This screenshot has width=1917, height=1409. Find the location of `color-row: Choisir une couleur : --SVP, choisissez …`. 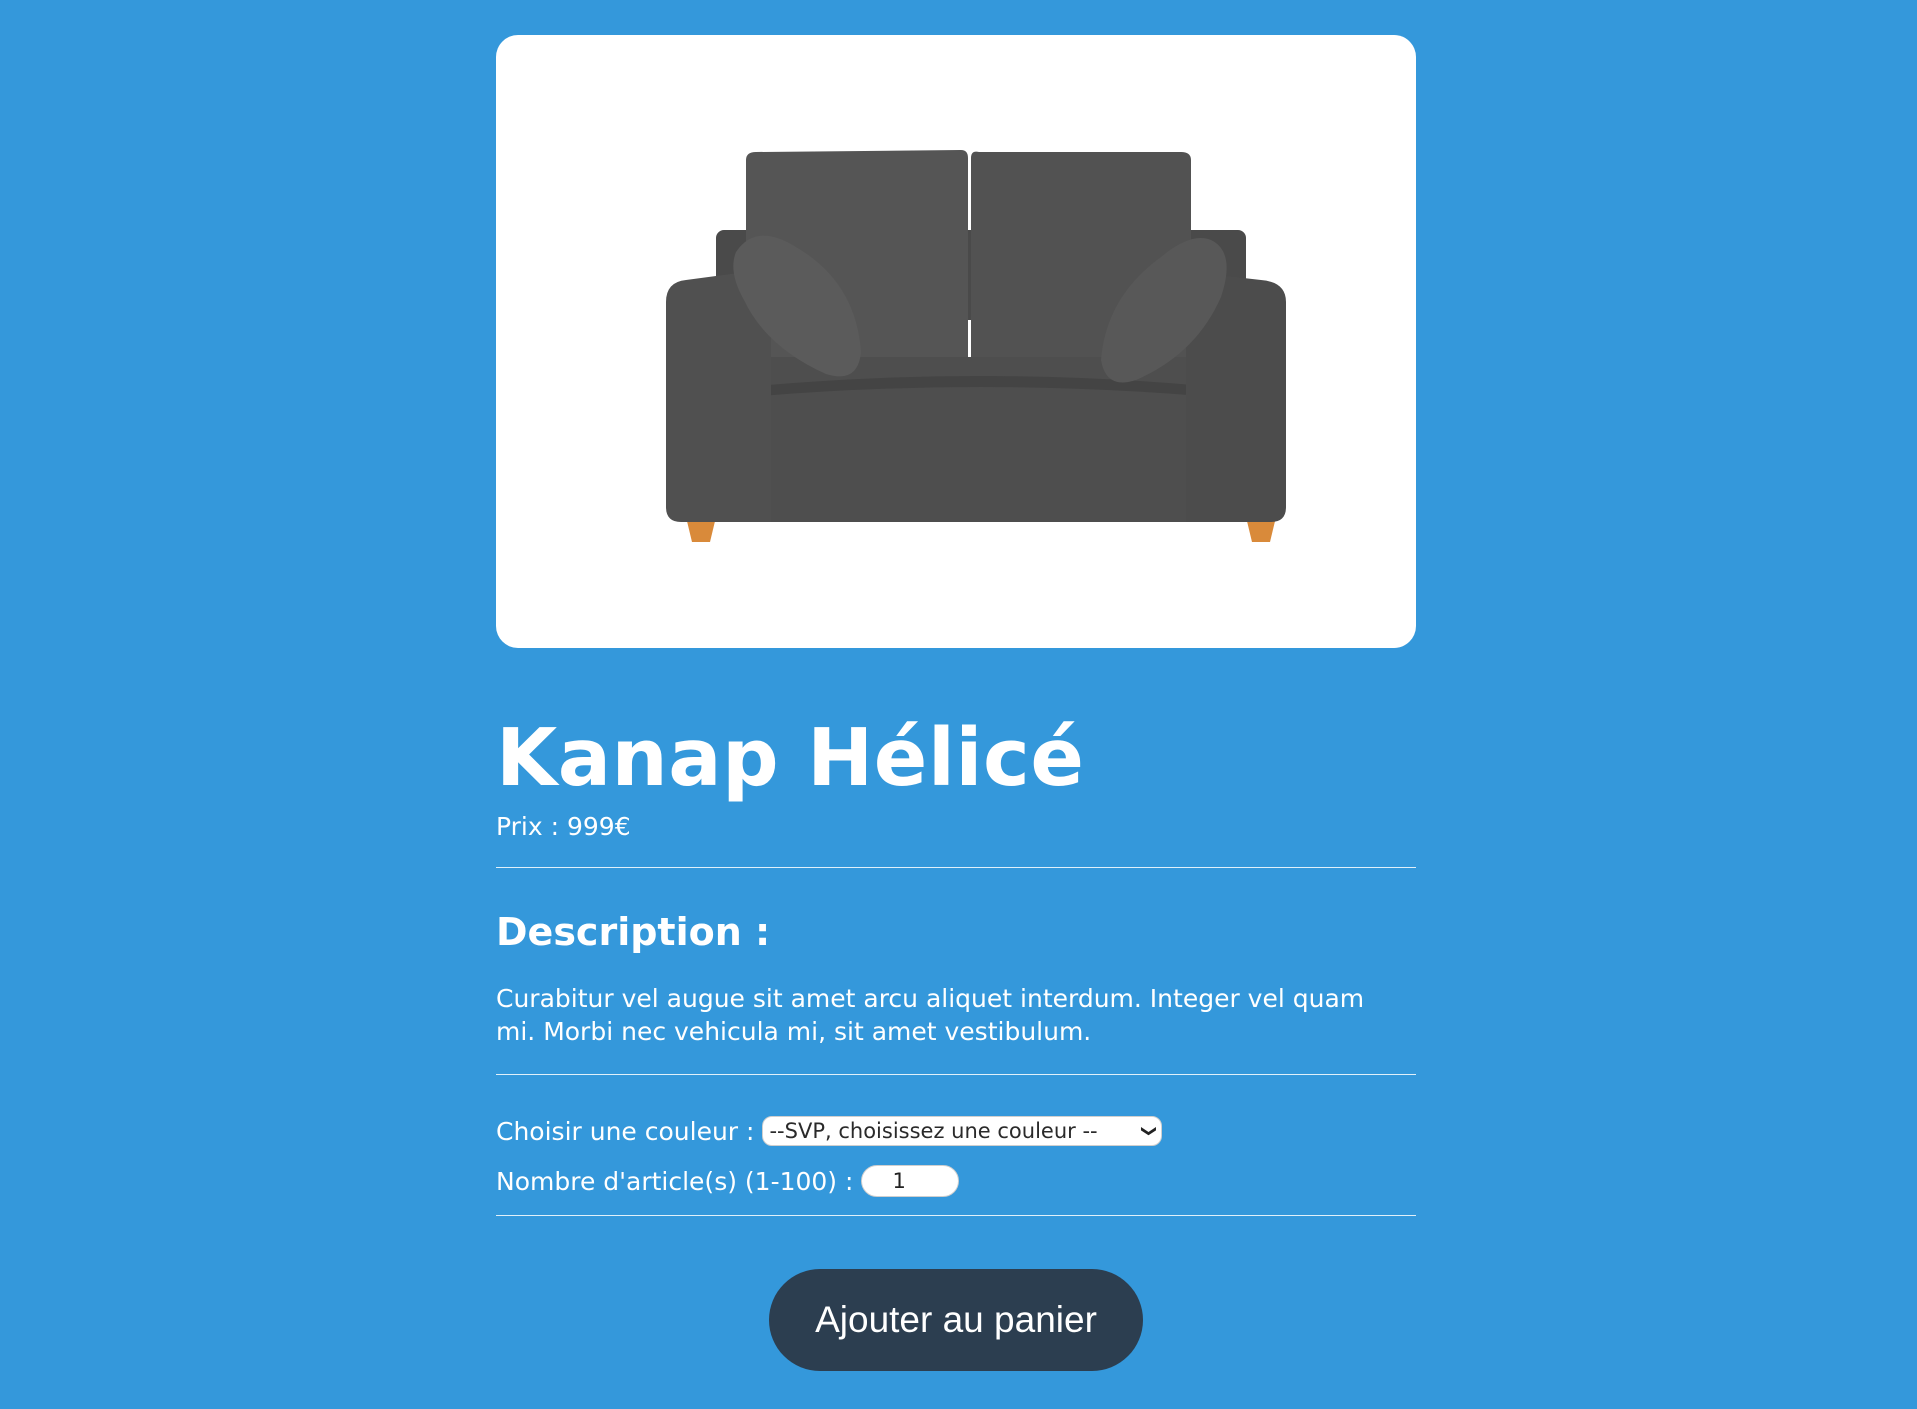

color-row: Choisir une couleur : --SVP, choisissez … is located at coordinates (956, 1131).